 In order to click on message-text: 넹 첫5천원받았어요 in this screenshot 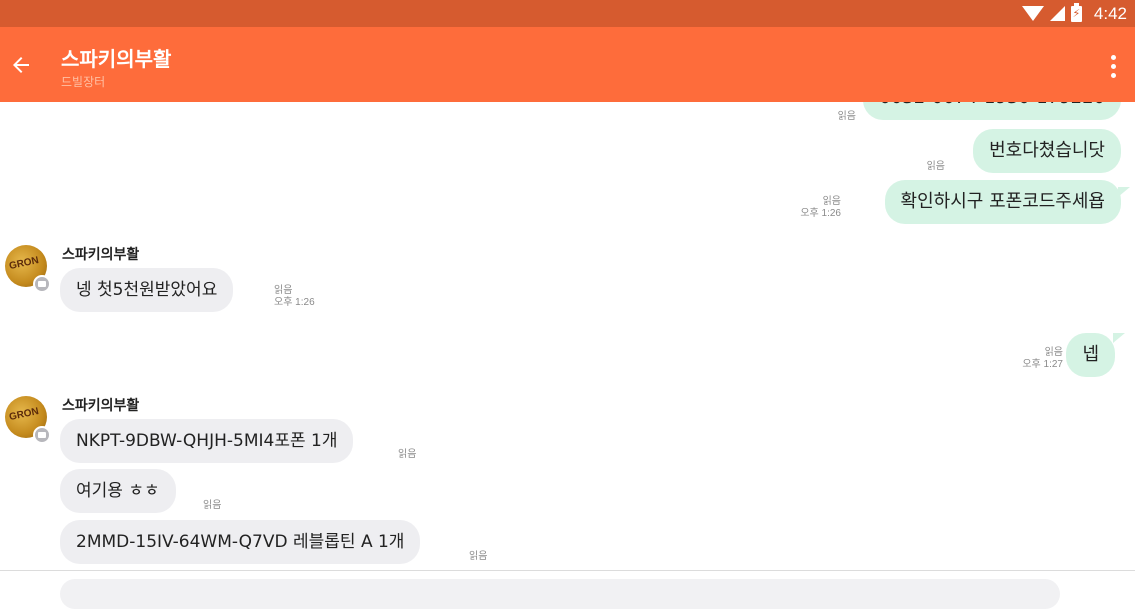, I will do `click(147, 290)`.